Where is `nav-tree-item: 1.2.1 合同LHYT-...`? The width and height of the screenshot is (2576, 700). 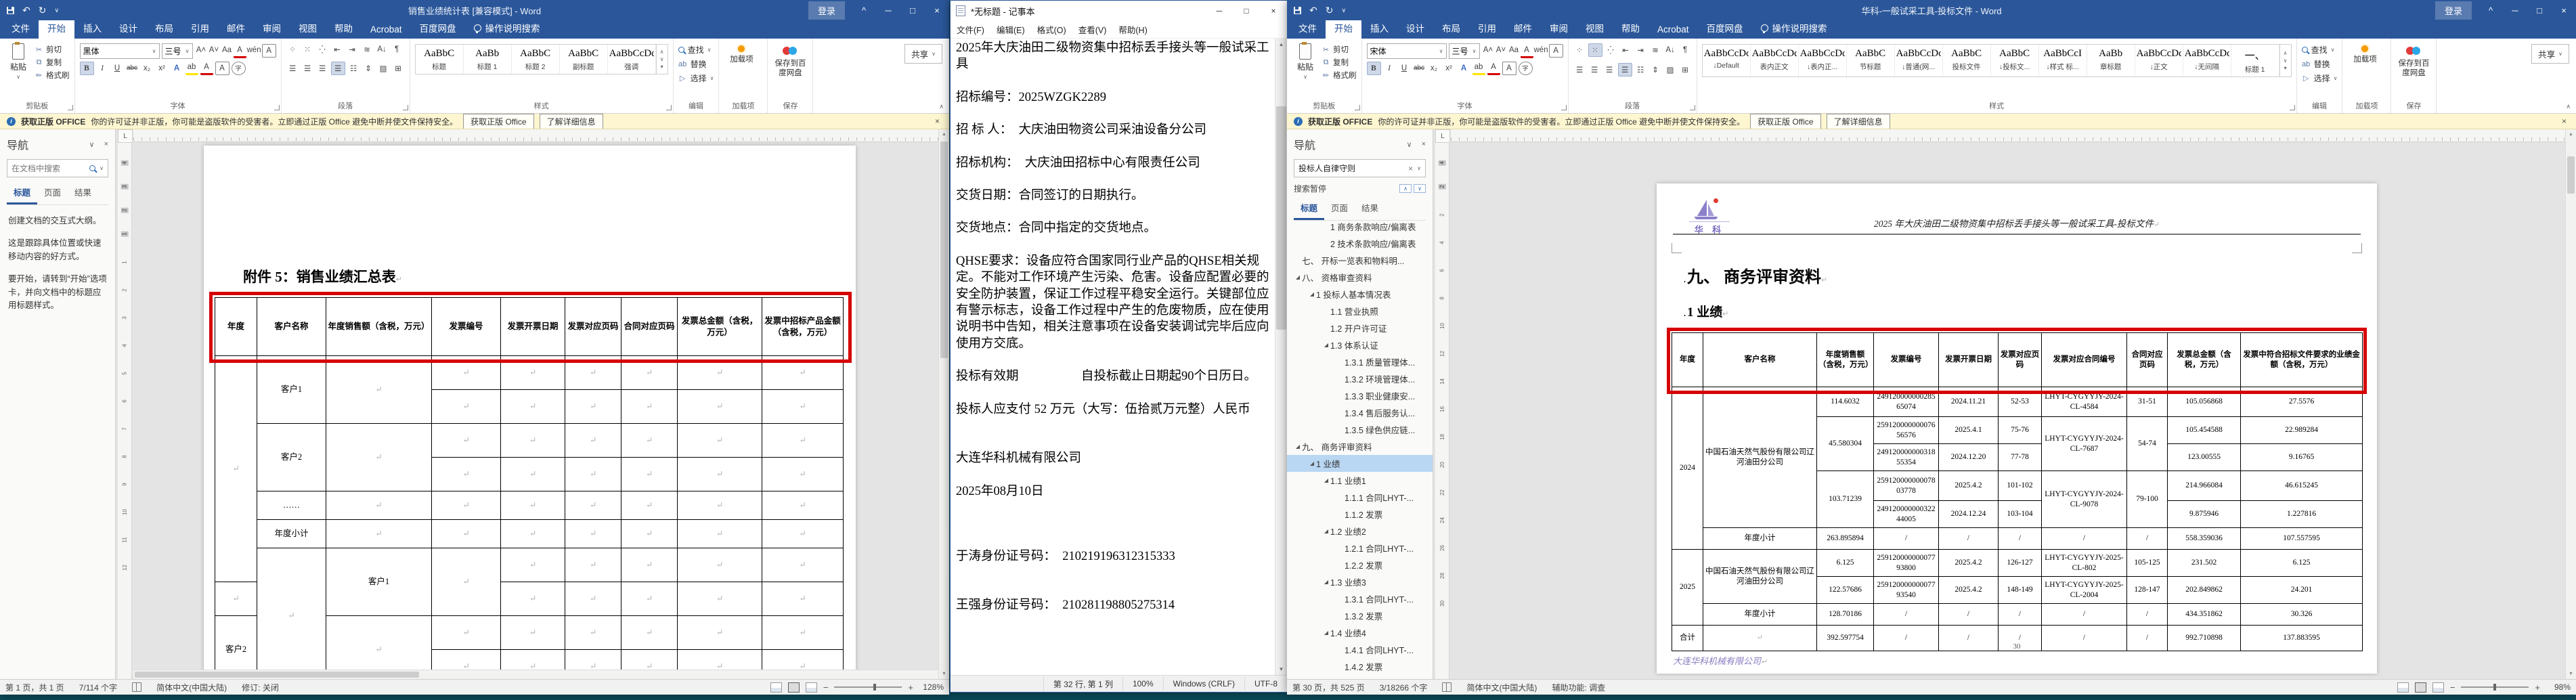 nav-tree-item: 1.2.1 合同LHYT-... is located at coordinates (1360, 548).